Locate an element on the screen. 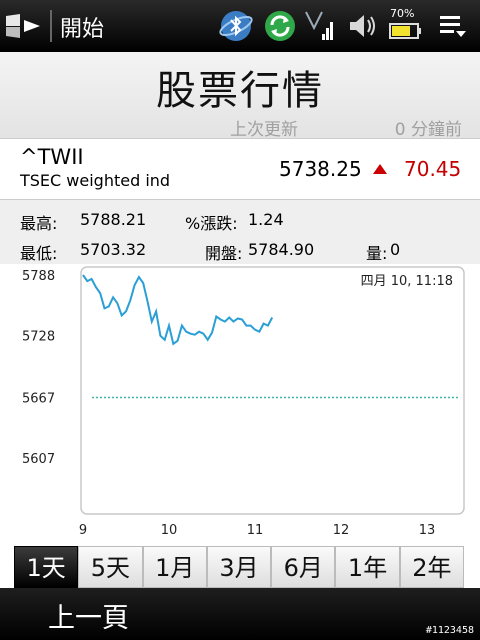 Image resolution: width=480 pixels, height=640 pixels. title-bar: 開始 70% is located at coordinates (240, 26).